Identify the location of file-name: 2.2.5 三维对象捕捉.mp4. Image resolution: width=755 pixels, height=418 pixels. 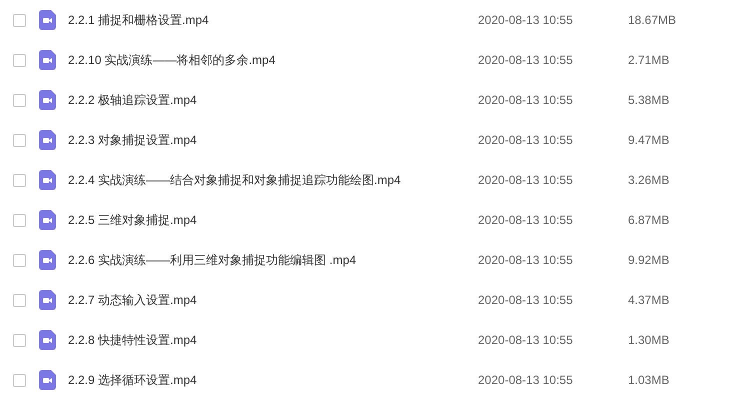
(273, 220).